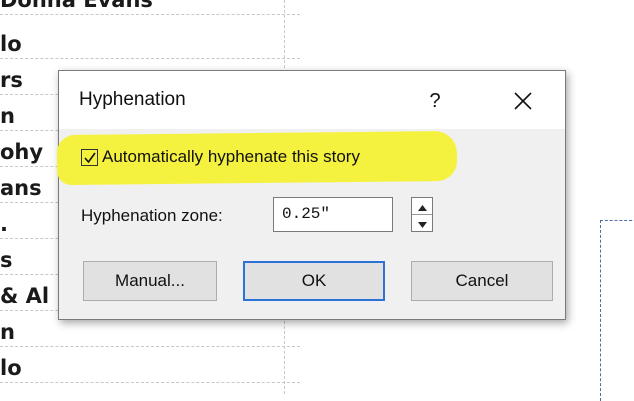 The image size is (634, 401). I want to click on spin-up-button, so click(422, 206).